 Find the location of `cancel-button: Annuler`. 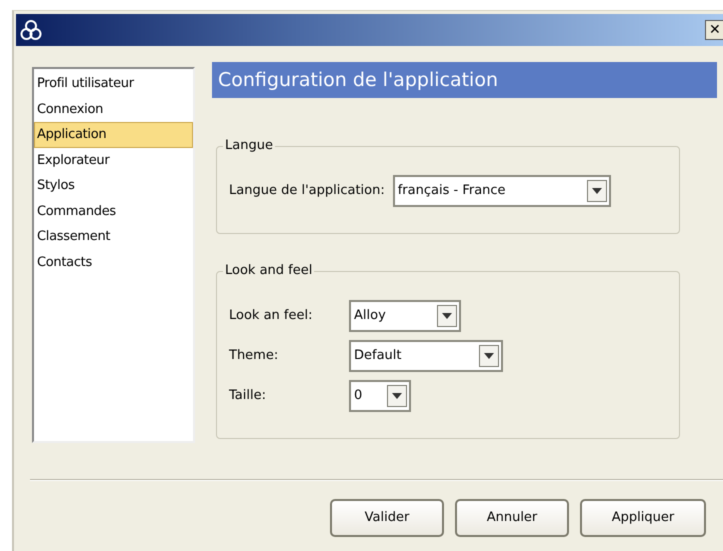

cancel-button: Annuler is located at coordinates (512, 518).